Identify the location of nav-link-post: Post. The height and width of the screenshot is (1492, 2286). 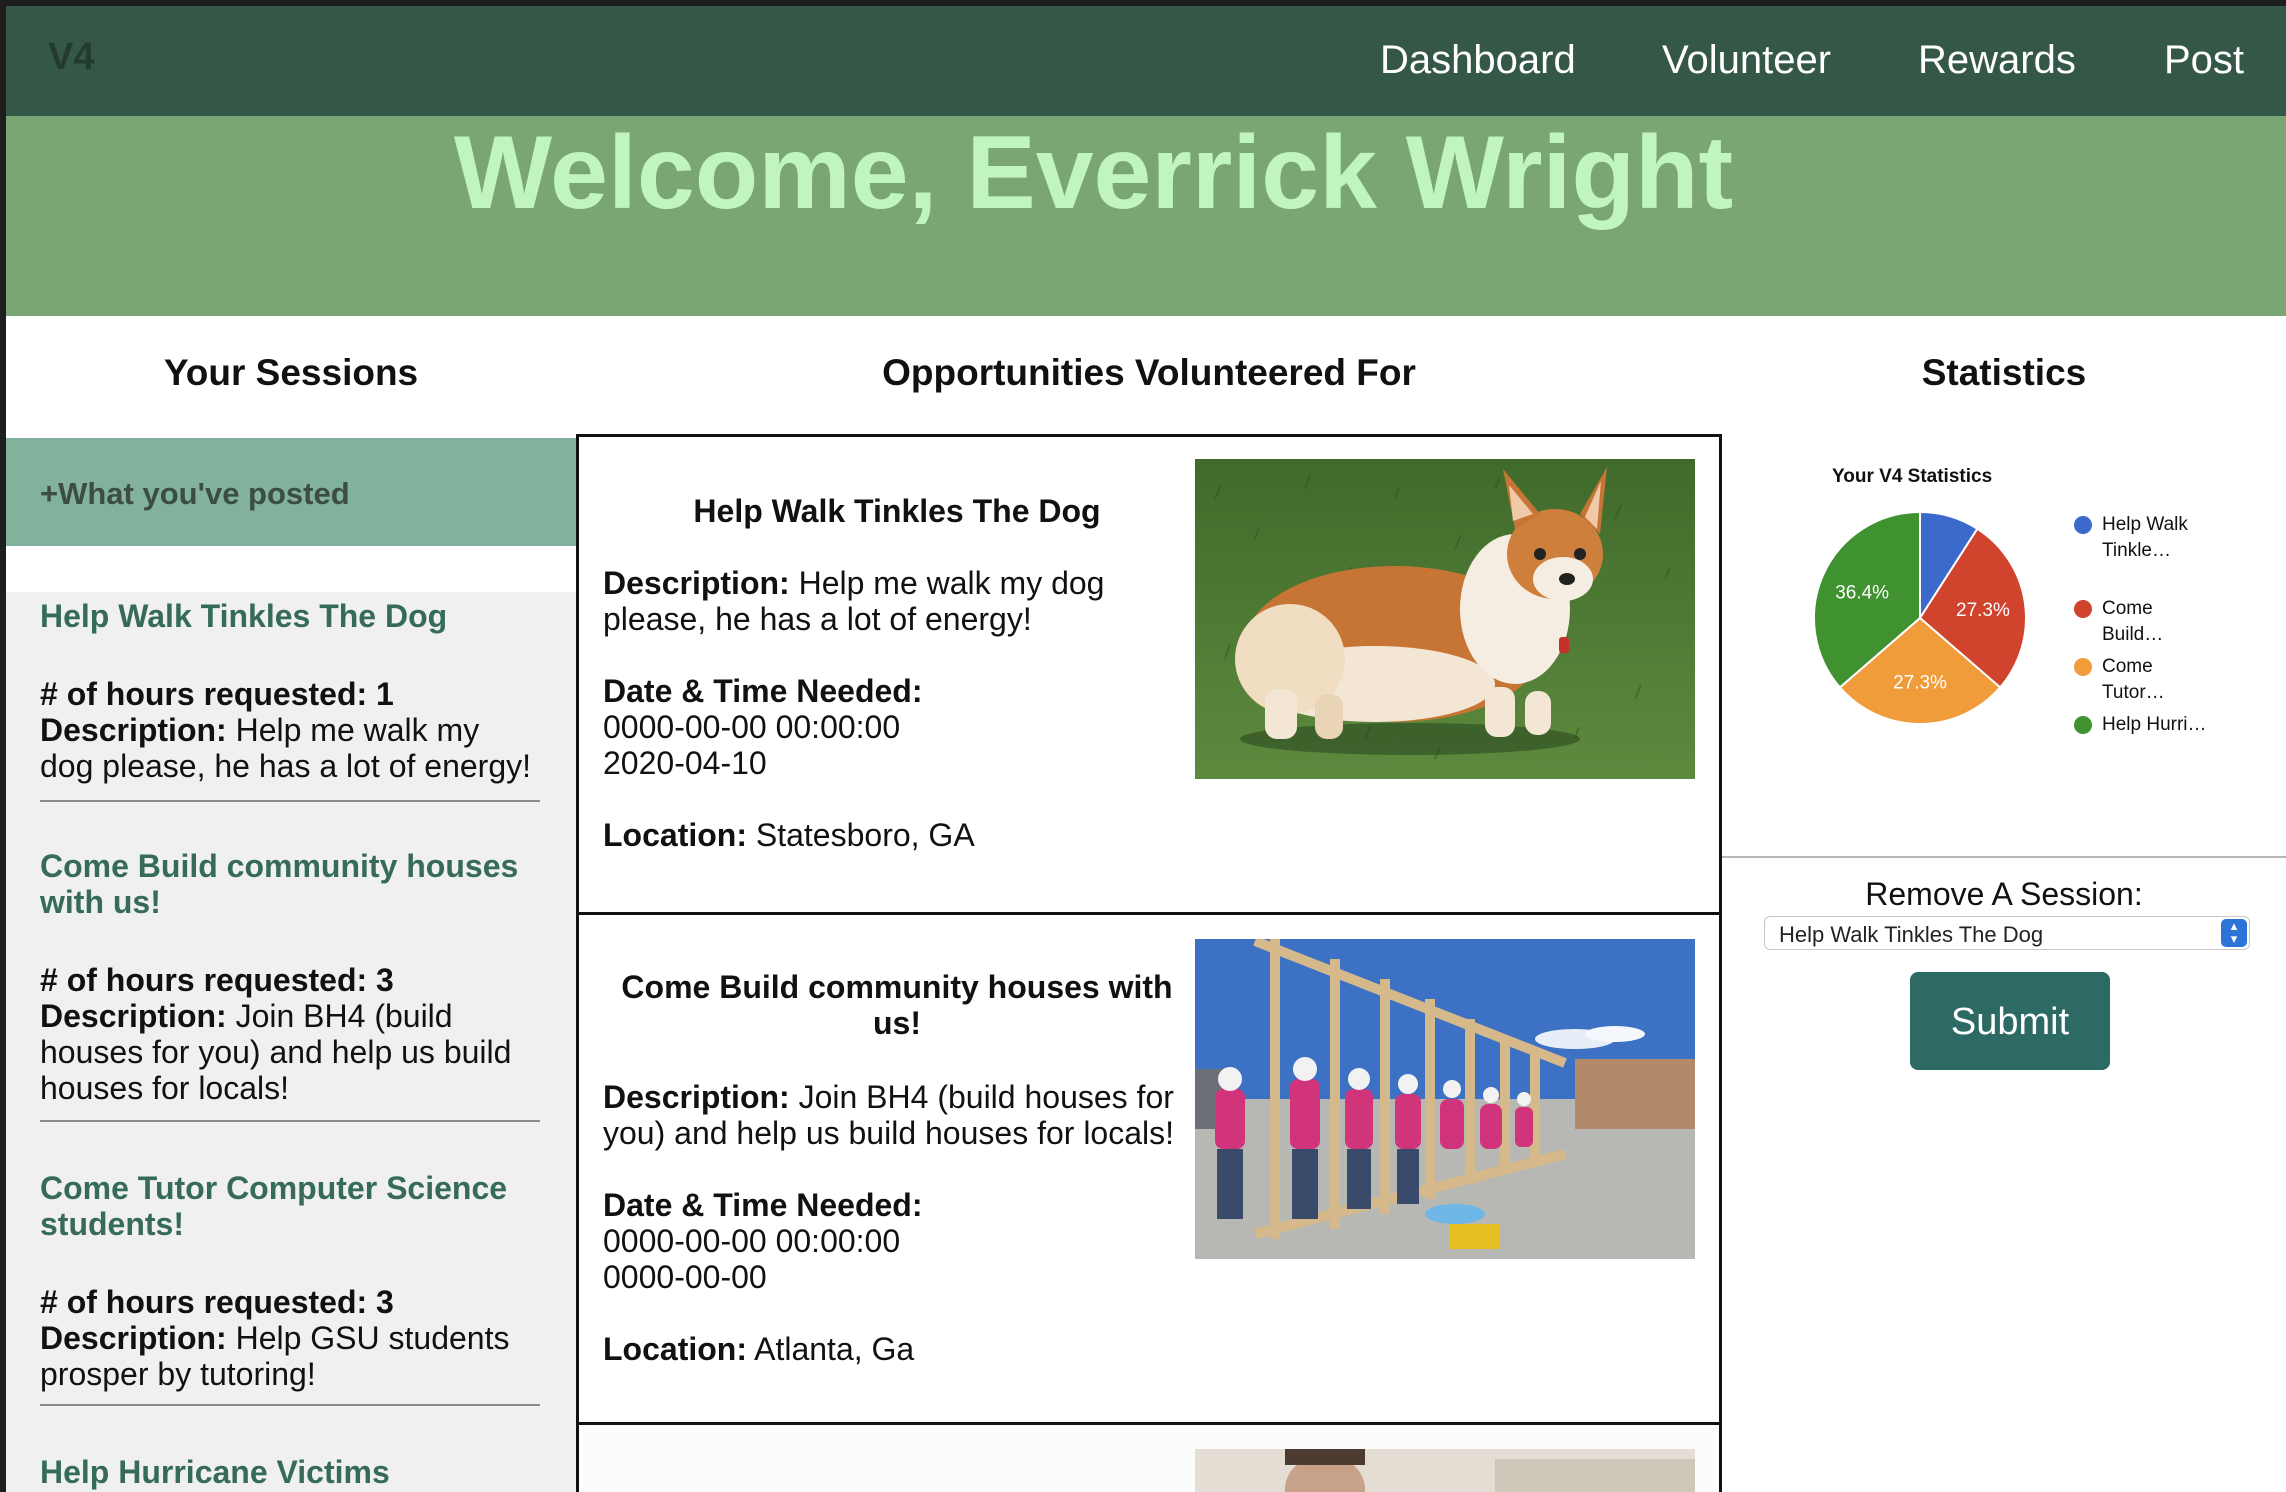
(2204, 60).